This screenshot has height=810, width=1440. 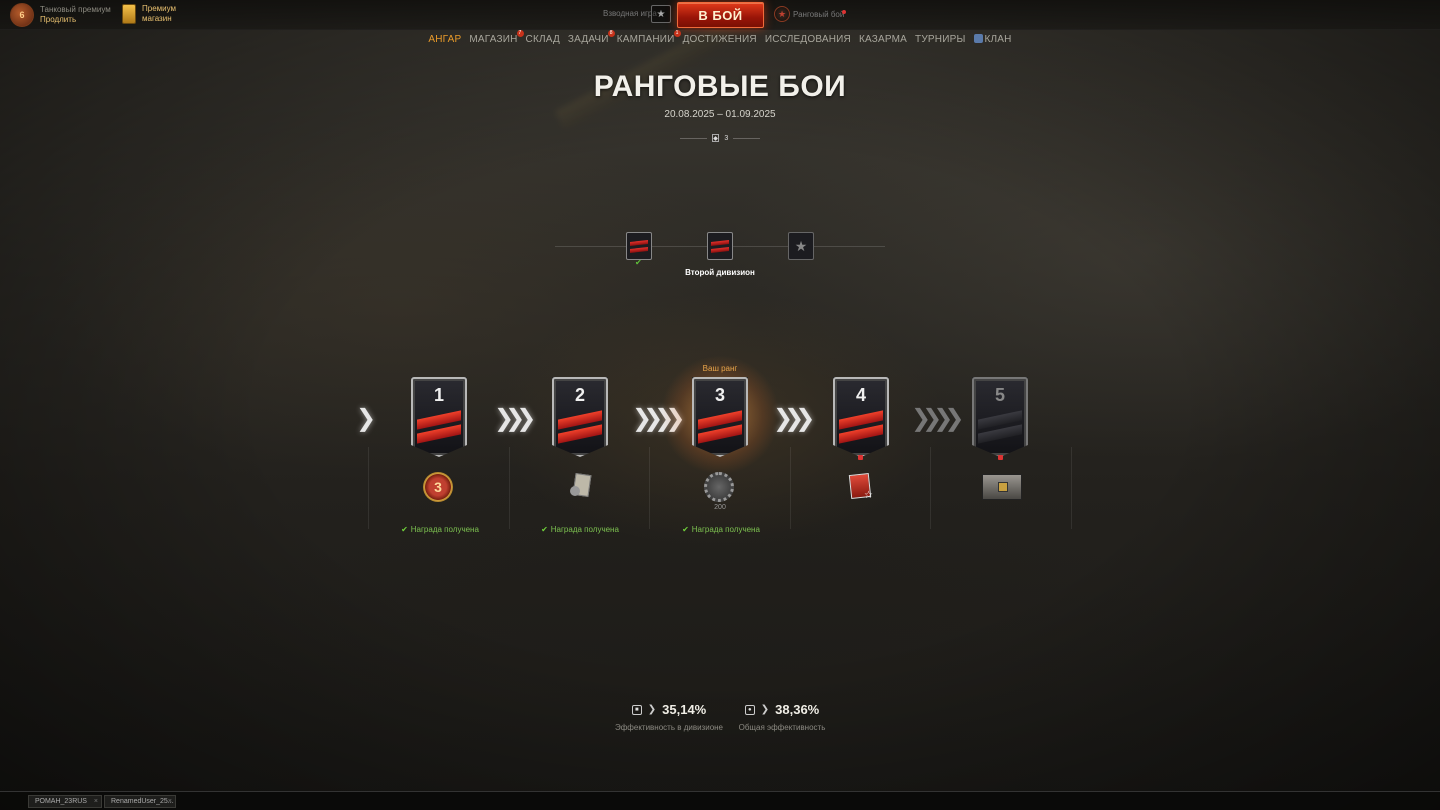 What do you see at coordinates (638, 262) in the screenshot?
I see `division-complete-check-icon: ✔` at bounding box center [638, 262].